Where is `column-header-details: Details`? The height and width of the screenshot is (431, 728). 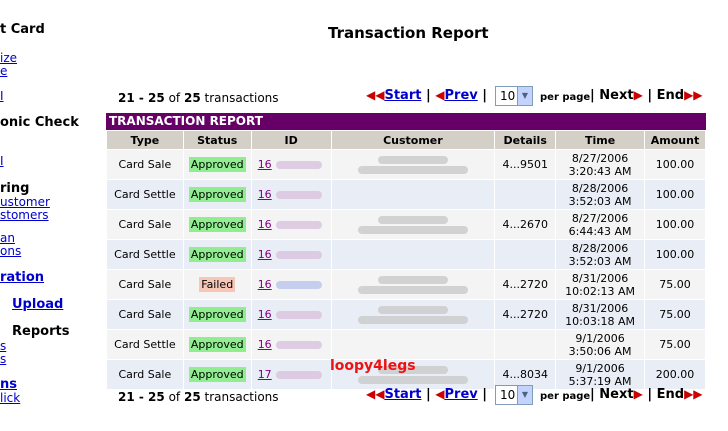
column-header-details: Details is located at coordinates (525, 140).